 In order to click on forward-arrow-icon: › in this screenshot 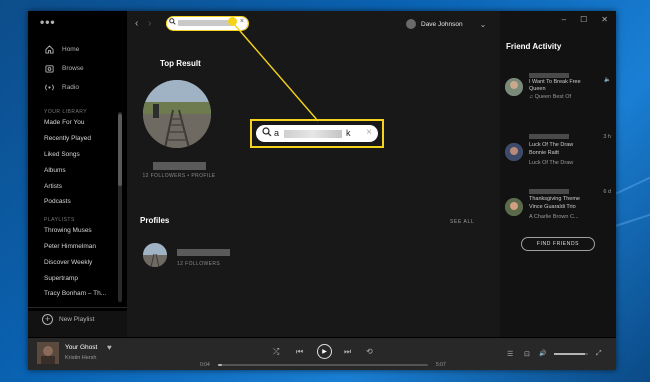, I will do `click(149, 23)`.